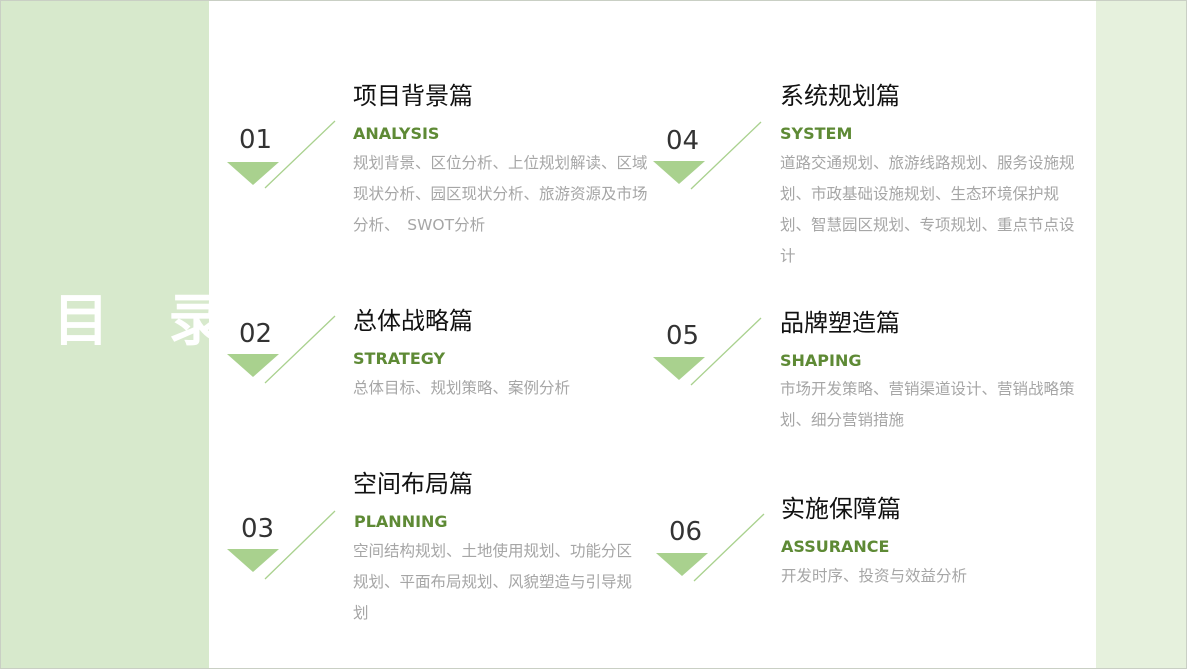 This screenshot has height=669, width=1187. Describe the element at coordinates (413, 484) in the screenshot. I see `section-title: 空间布局篇` at that location.